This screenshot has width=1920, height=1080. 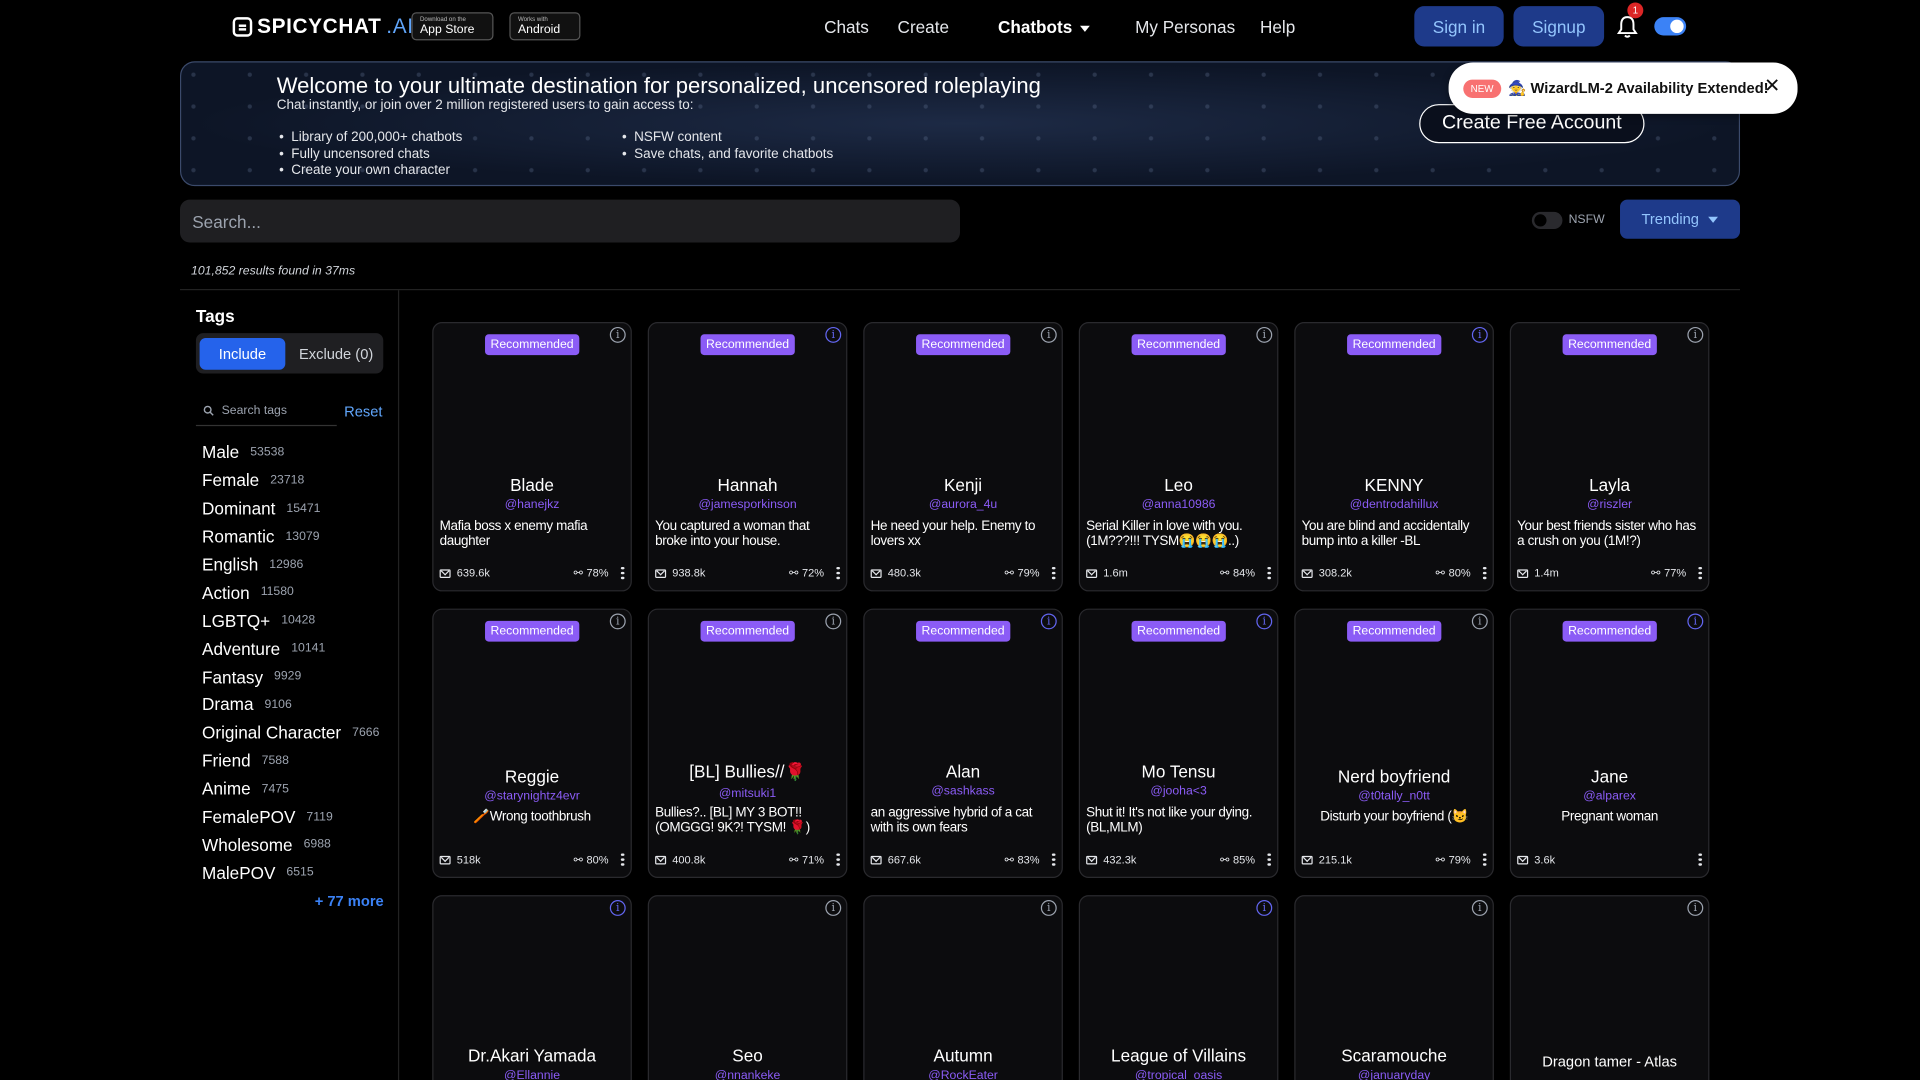 I want to click on include-tab: Include, so click(x=242, y=353).